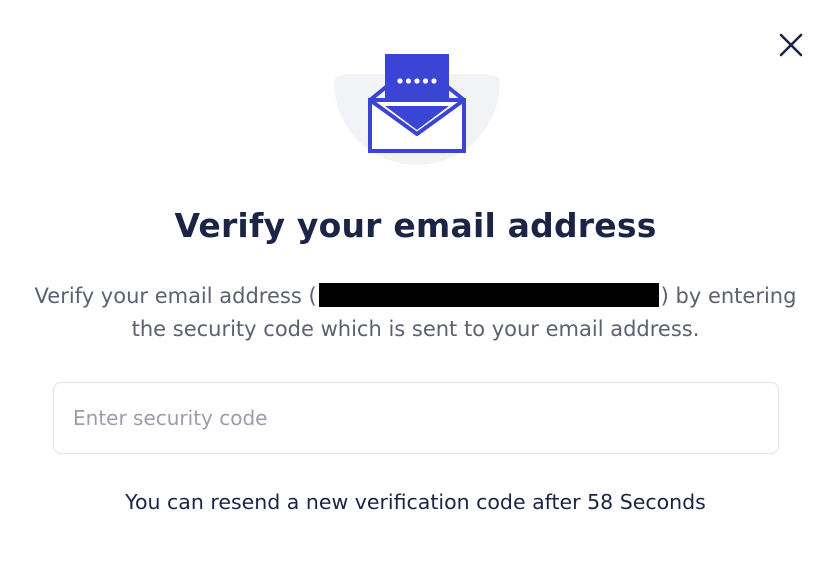  Describe the element at coordinates (415, 225) in the screenshot. I see `dialog-title: Verify your email address` at that location.